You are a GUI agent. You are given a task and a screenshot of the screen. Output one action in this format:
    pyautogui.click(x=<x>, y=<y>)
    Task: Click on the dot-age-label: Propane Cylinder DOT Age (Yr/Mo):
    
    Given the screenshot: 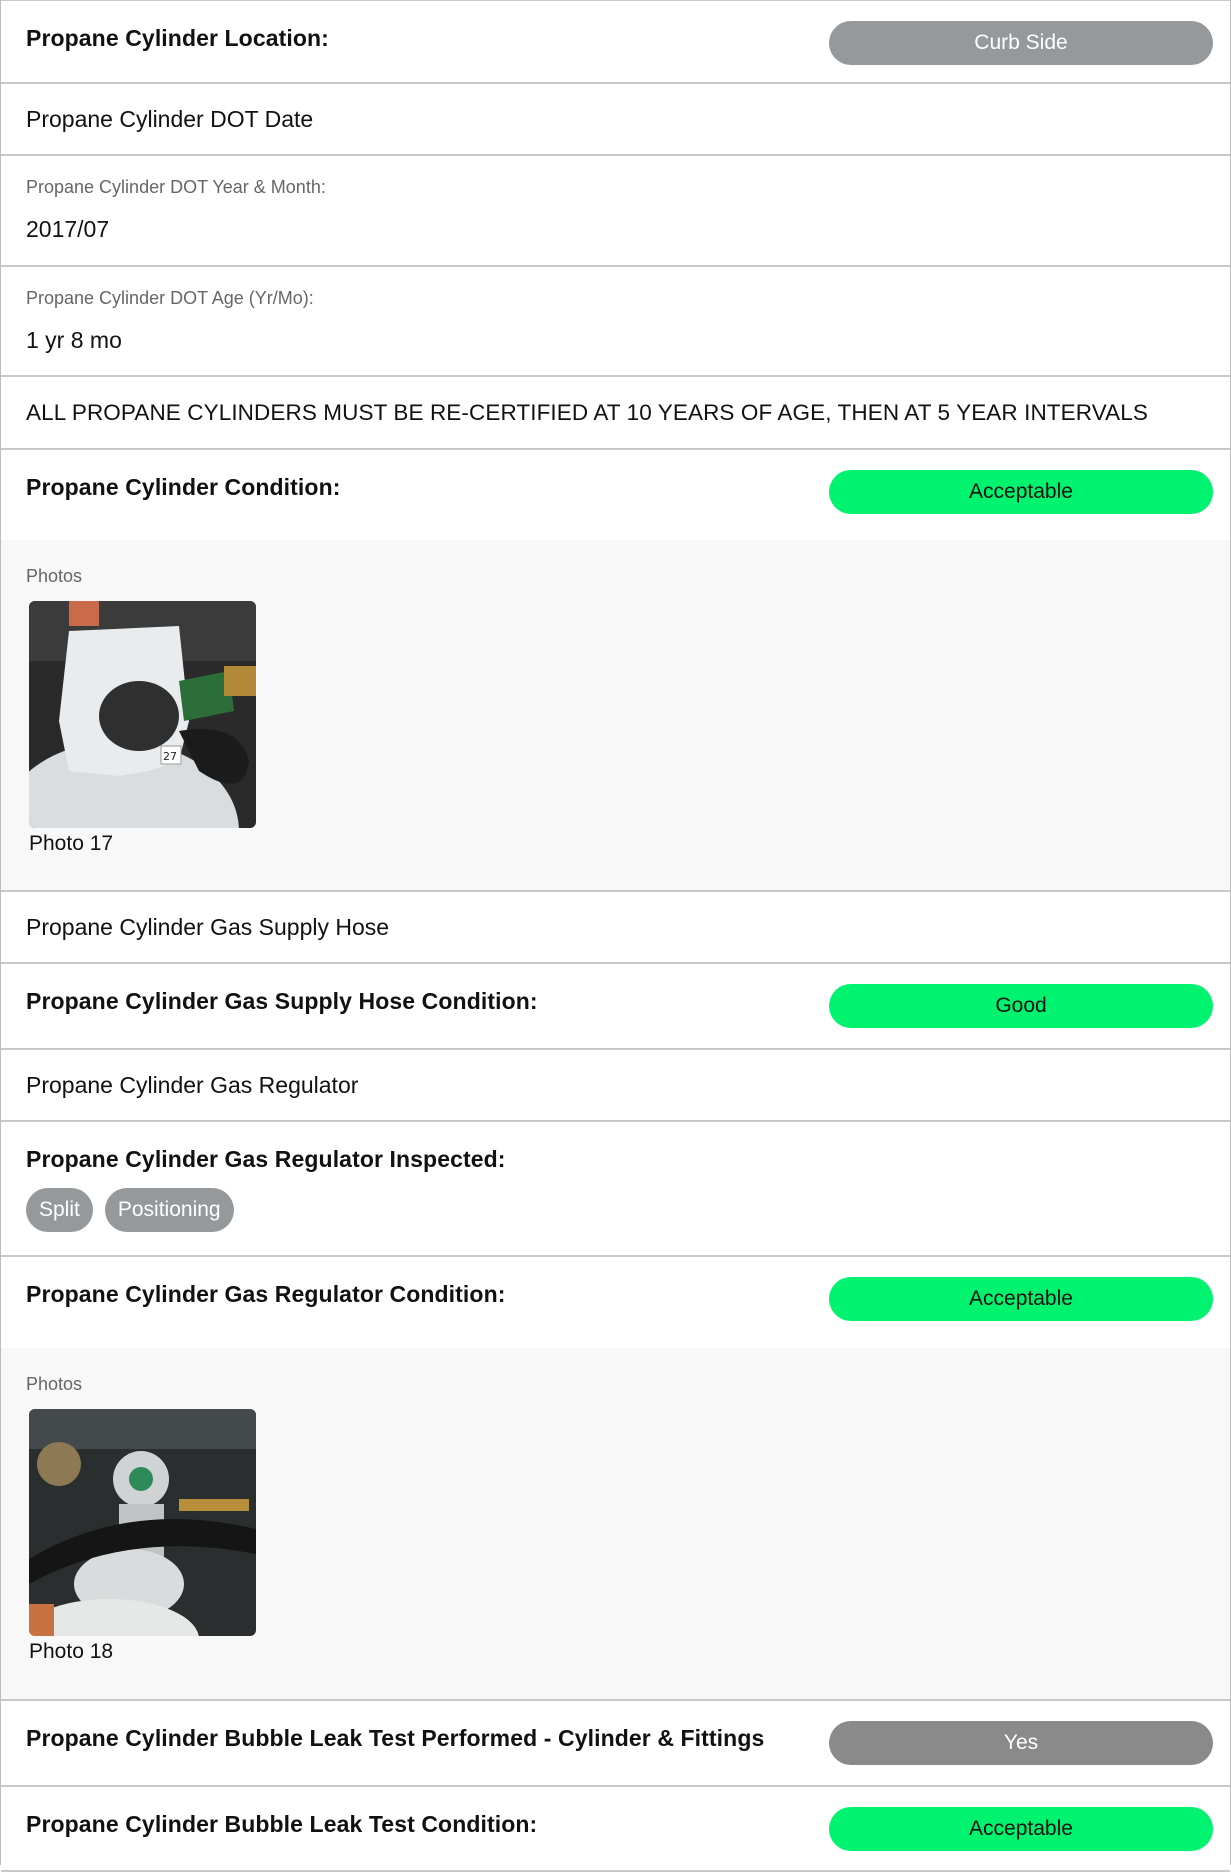 What is the action you would take?
    pyautogui.click(x=170, y=298)
    